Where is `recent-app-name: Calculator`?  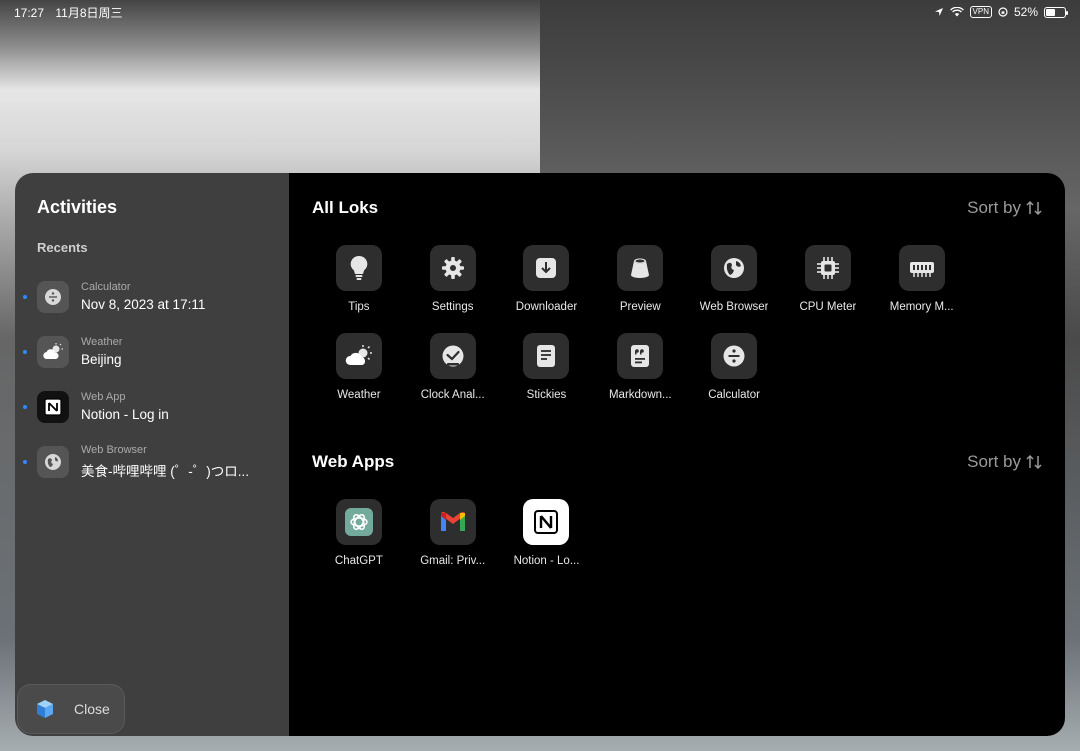 recent-app-name: Calculator is located at coordinates (106, 287).